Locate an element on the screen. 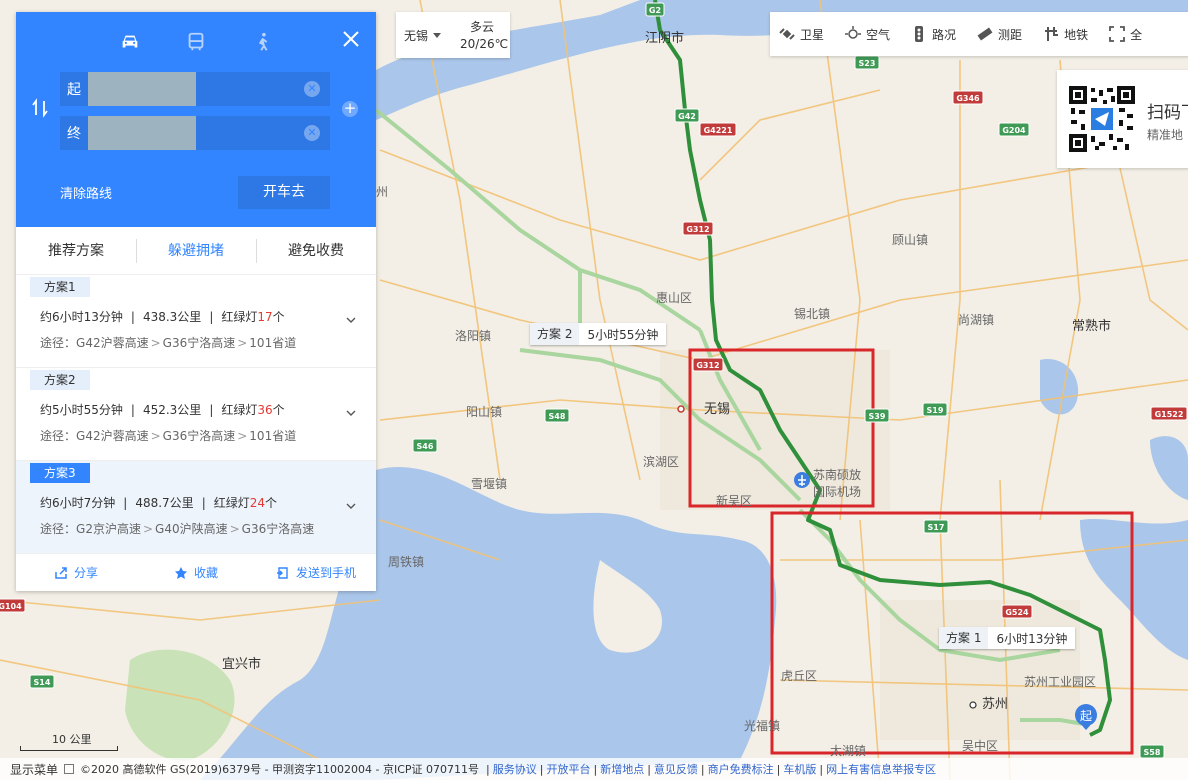 The height and width of the screenshot is (780, 1188). tab-recommended: 推荐方案 is located at coordinates (76, 250).